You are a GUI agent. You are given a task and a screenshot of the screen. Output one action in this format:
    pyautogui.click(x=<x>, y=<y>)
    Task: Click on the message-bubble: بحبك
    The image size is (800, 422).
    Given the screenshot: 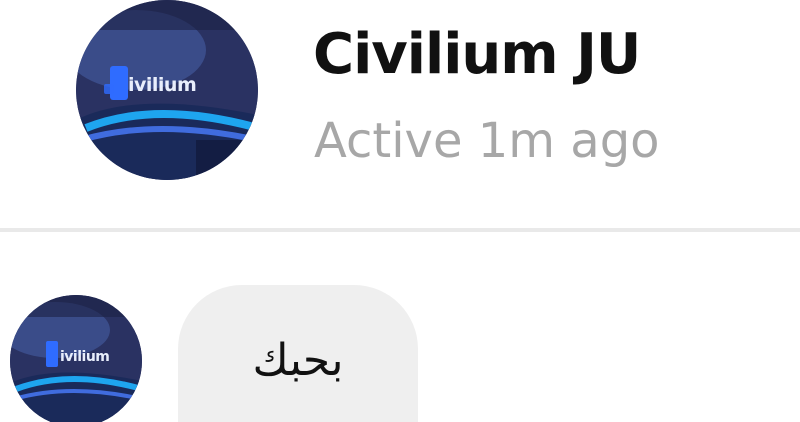 What is the action you would take?
    pyautogui.click(x=298, y=353)
    